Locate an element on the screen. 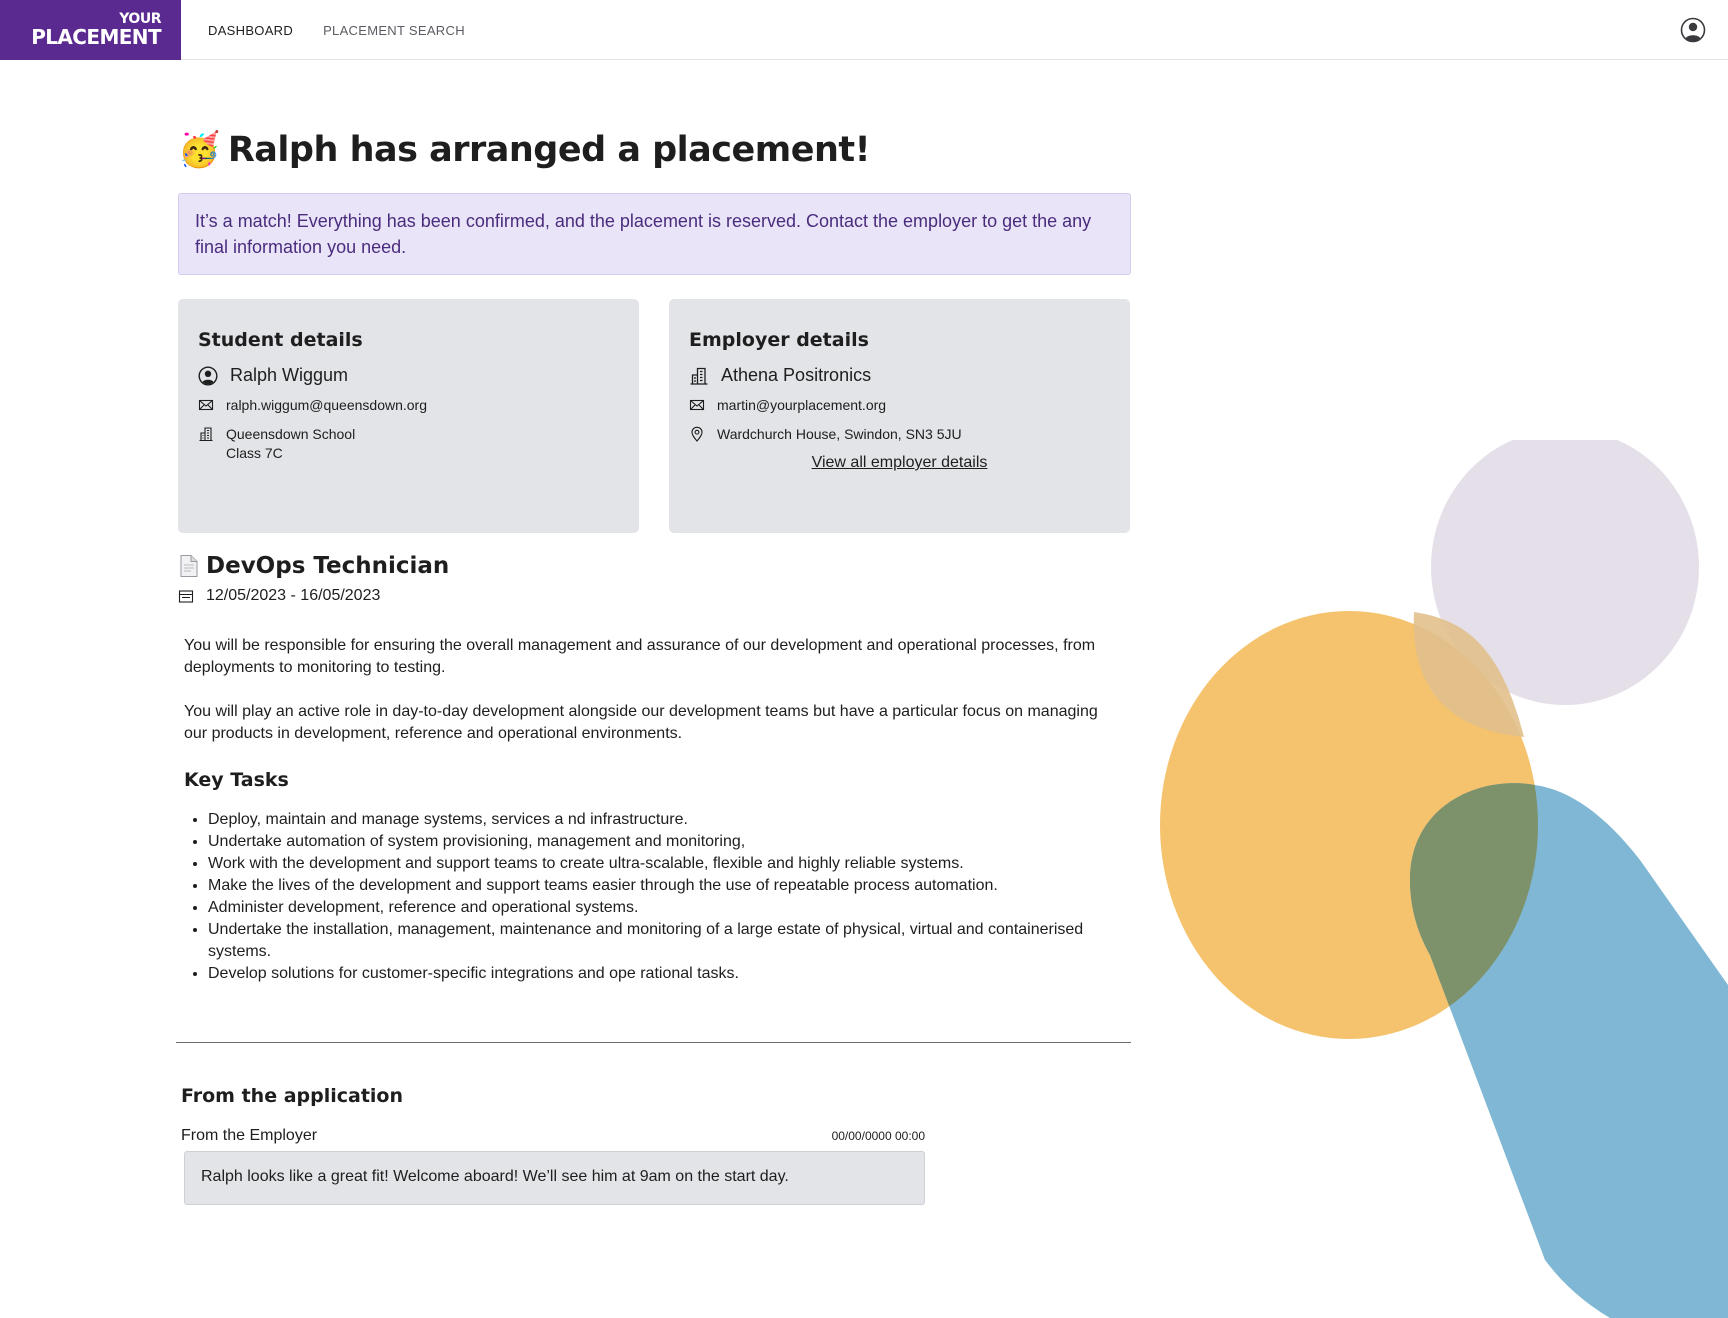  logo-line-2: PLACEMENT is located at coordinates (96, 37).